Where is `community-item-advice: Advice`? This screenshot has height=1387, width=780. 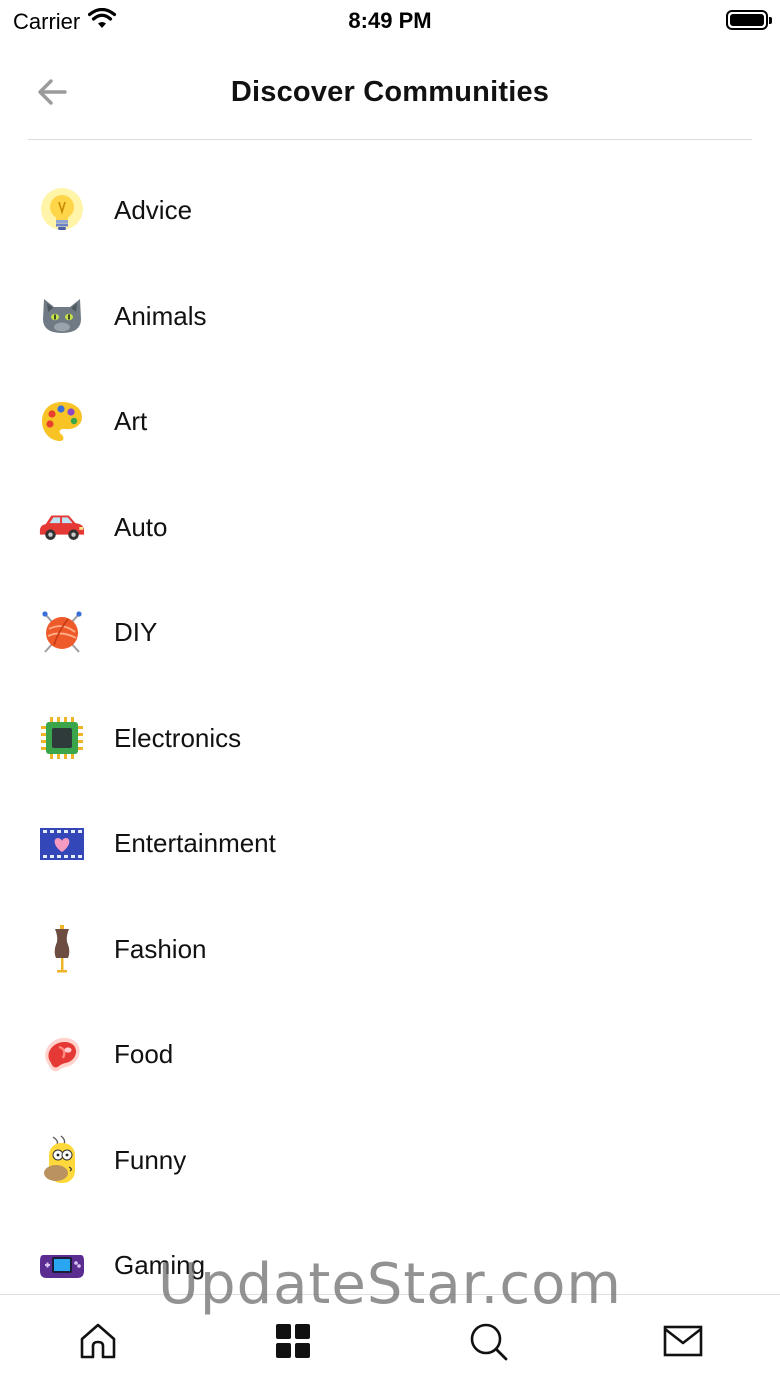 community-item-advice: Advice is located at coordinates (390, 211).